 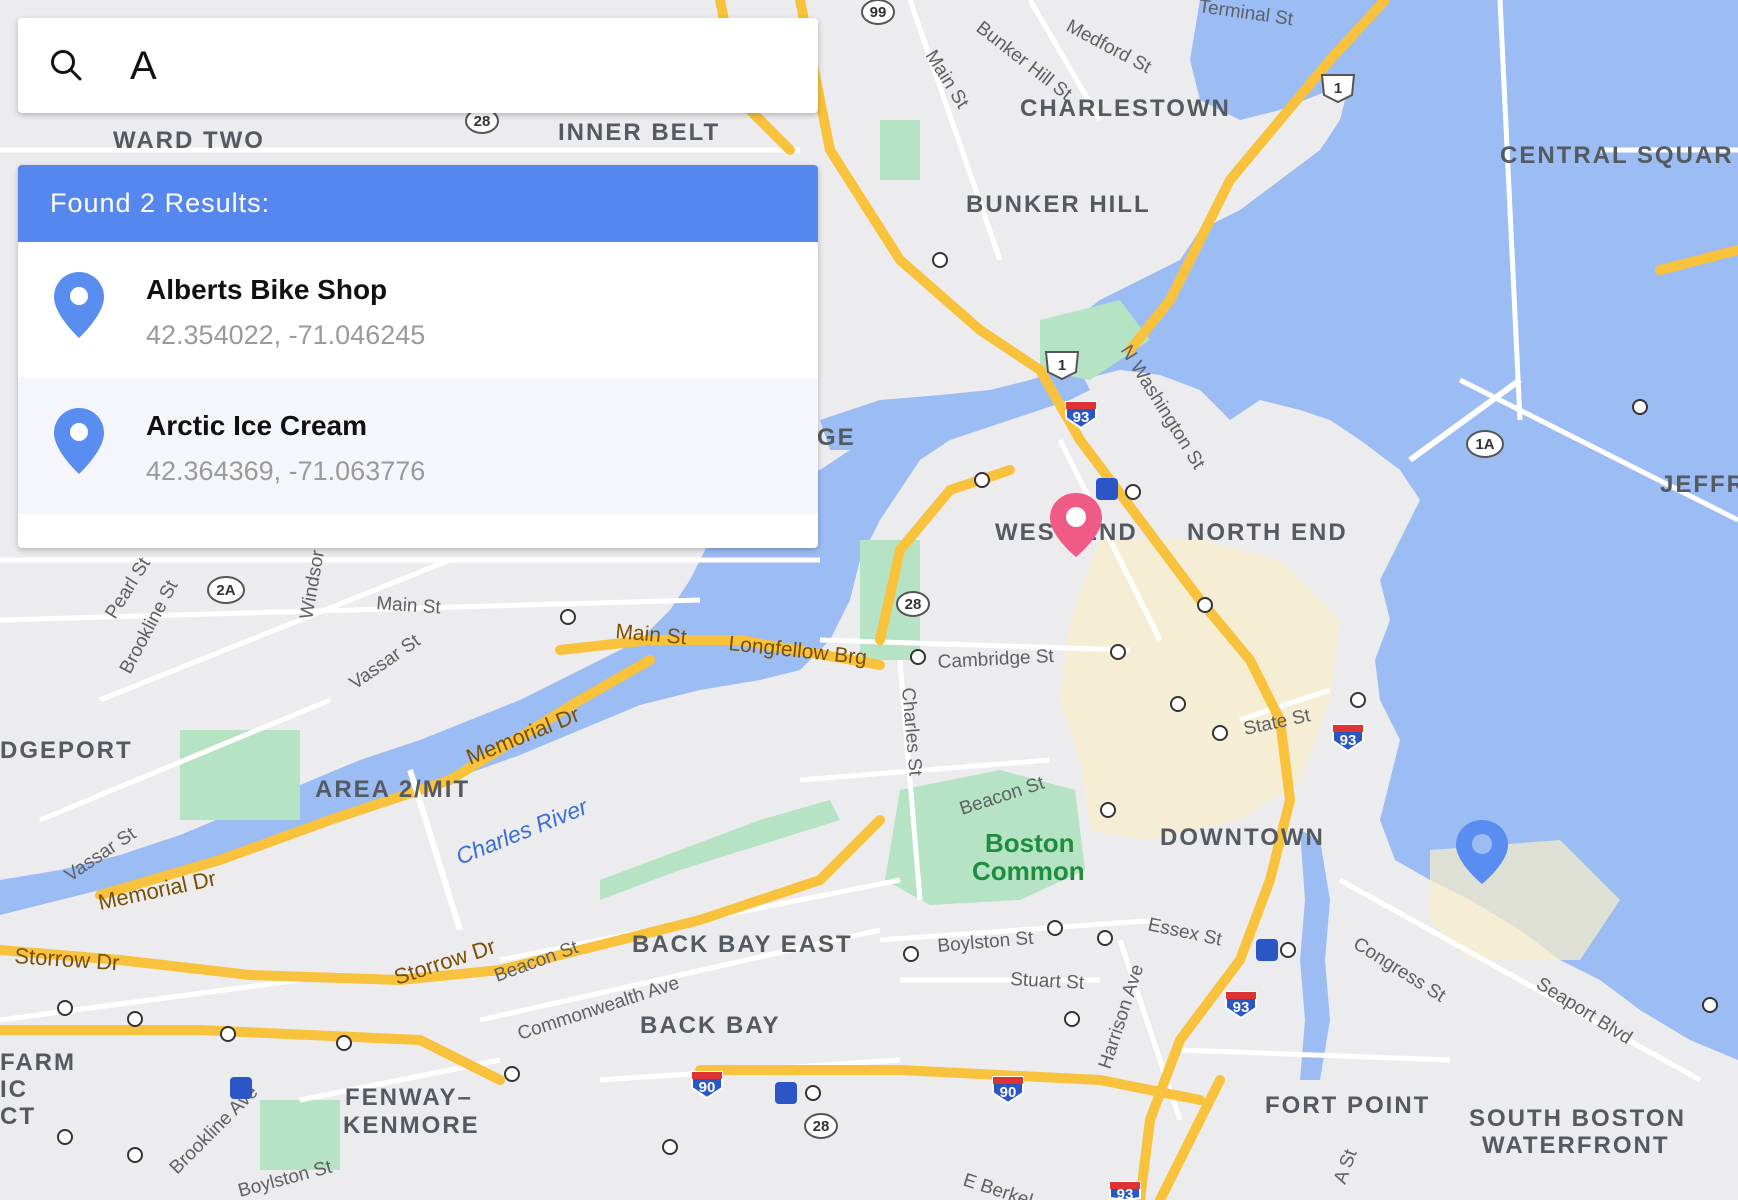 I want to click on result-coordinates: 42.354022, -71.046245, so click(x=286, y=335).